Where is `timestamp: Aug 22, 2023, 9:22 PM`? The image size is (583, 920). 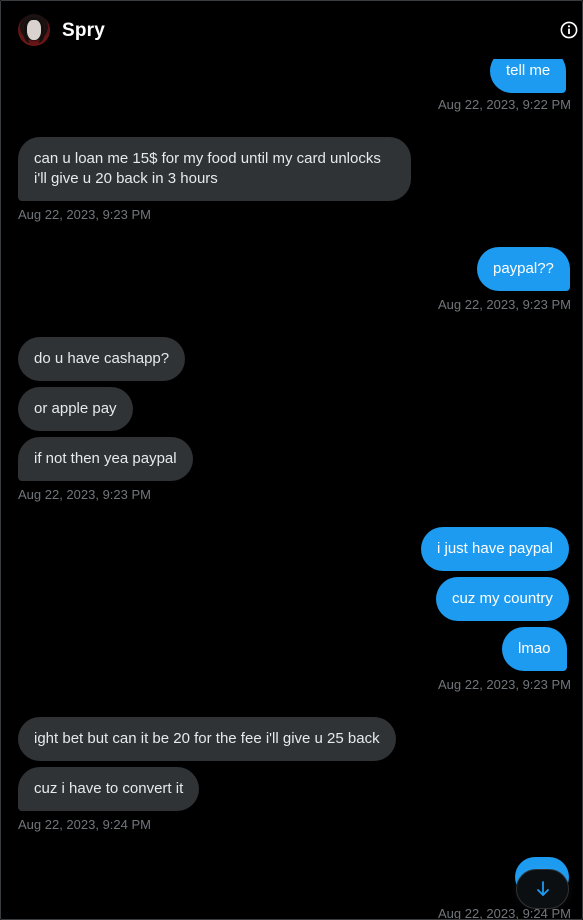 timestamp: Aug 22, 2023, 9:22 PM is located at coordinates (504, 104).